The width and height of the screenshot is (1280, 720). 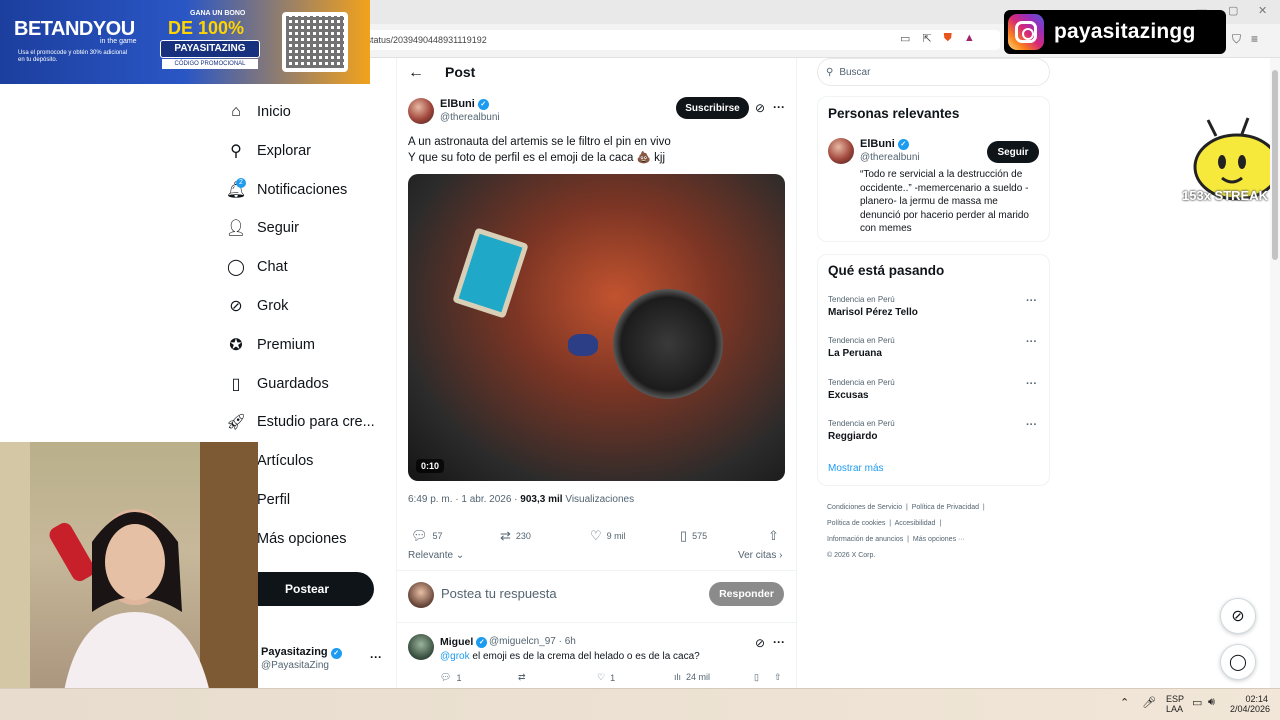 What do you see at coordinates (258, 112) in the screenshot?
I see `nav-item-inicio: ⌂ Inicio` at bounding box center [258, 112].